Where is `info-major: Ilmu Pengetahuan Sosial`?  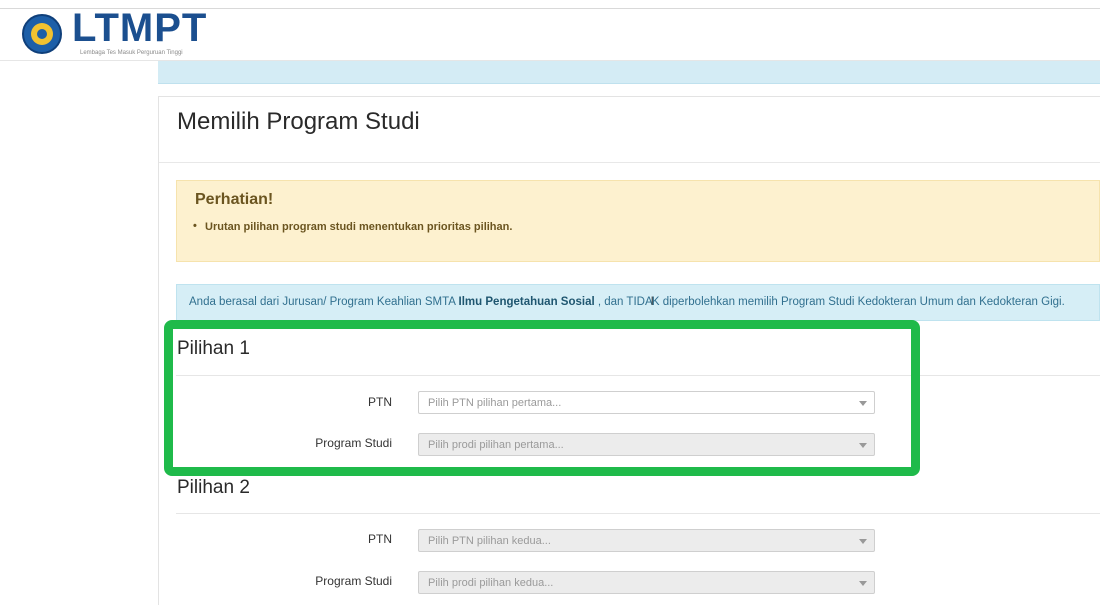
info-major: Ilmu Pengetahuan Sosial is located at coordinates (526, 302).